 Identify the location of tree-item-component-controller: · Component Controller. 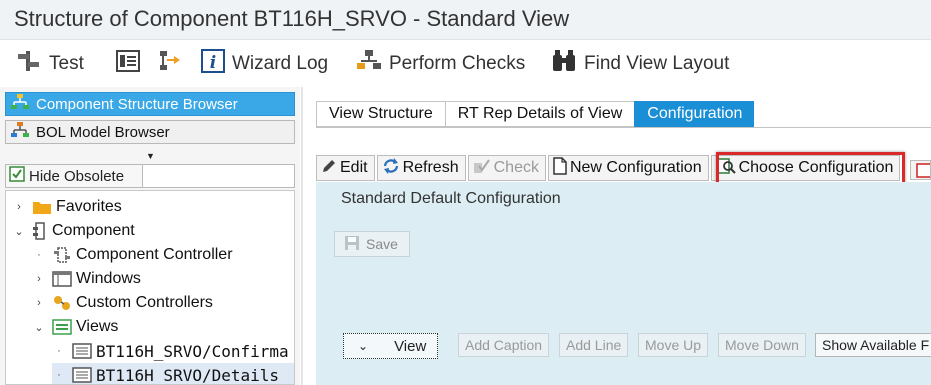
(132, 255).